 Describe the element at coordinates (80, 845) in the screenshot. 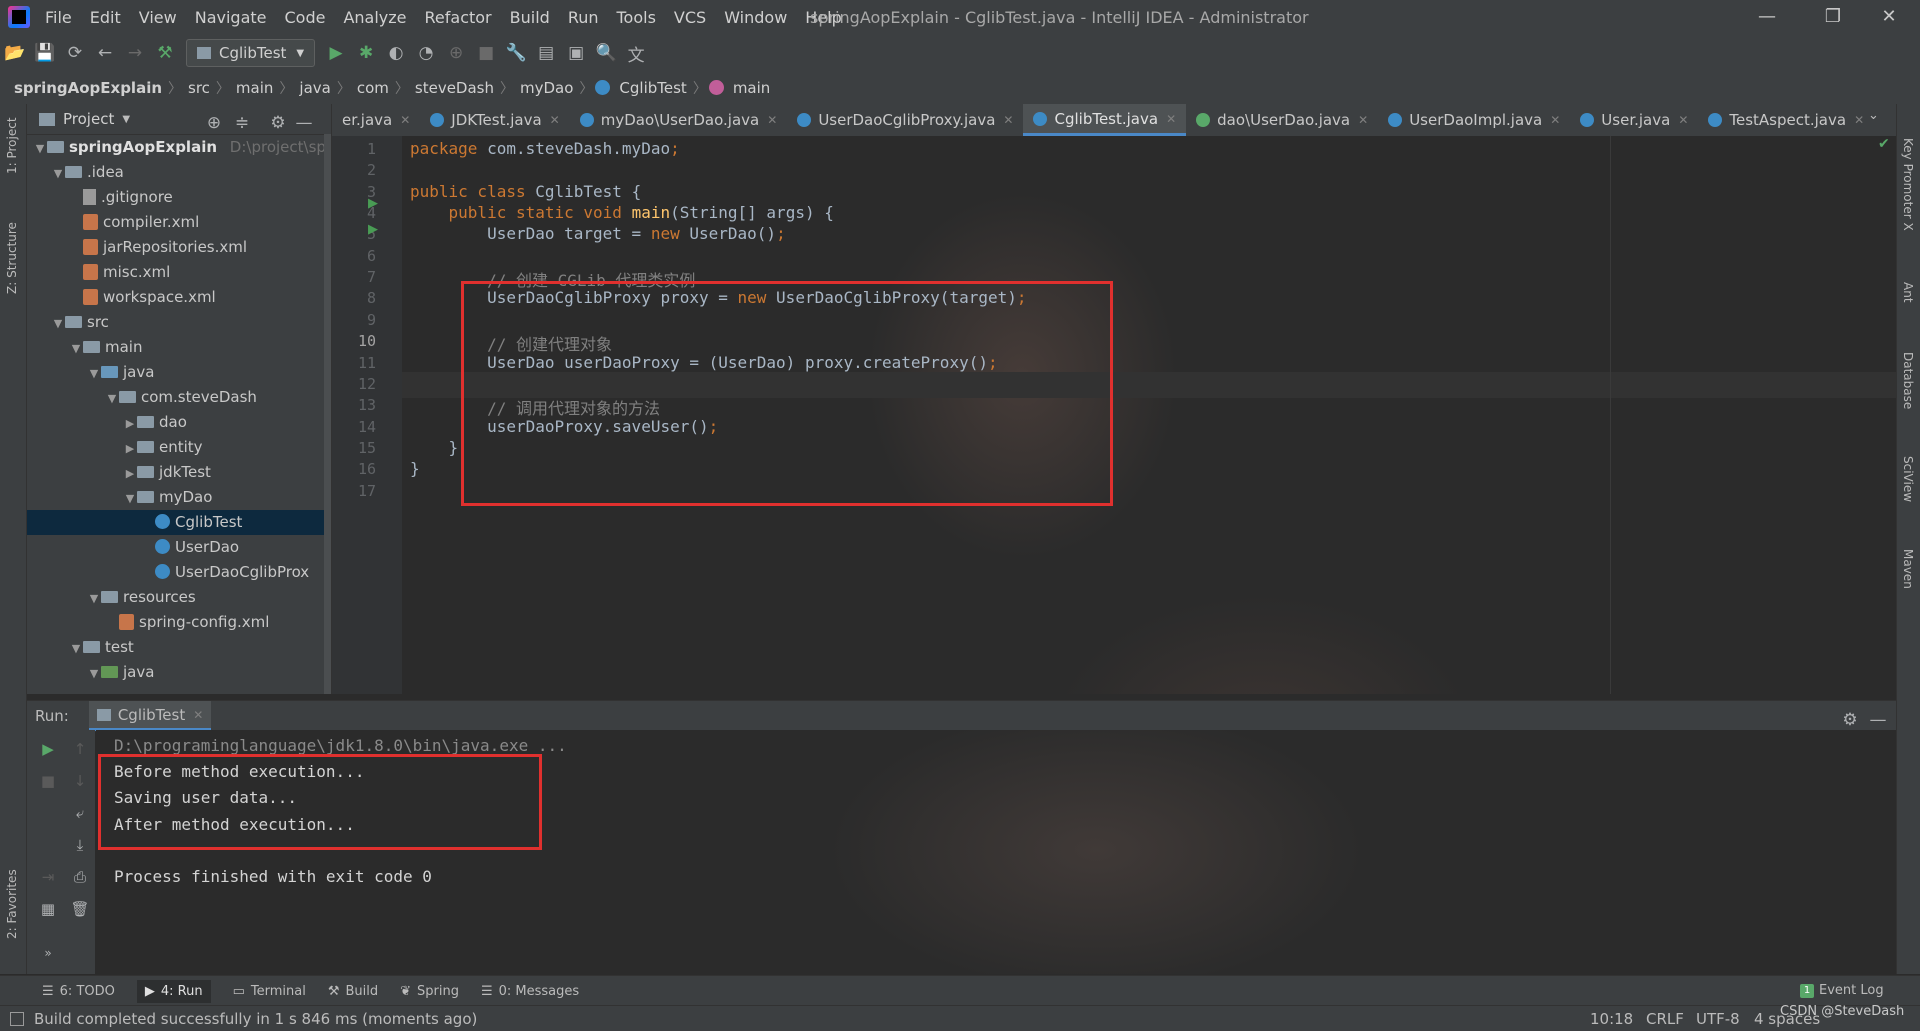

I see `scroll-to-end-icon: ⤓` at that location.